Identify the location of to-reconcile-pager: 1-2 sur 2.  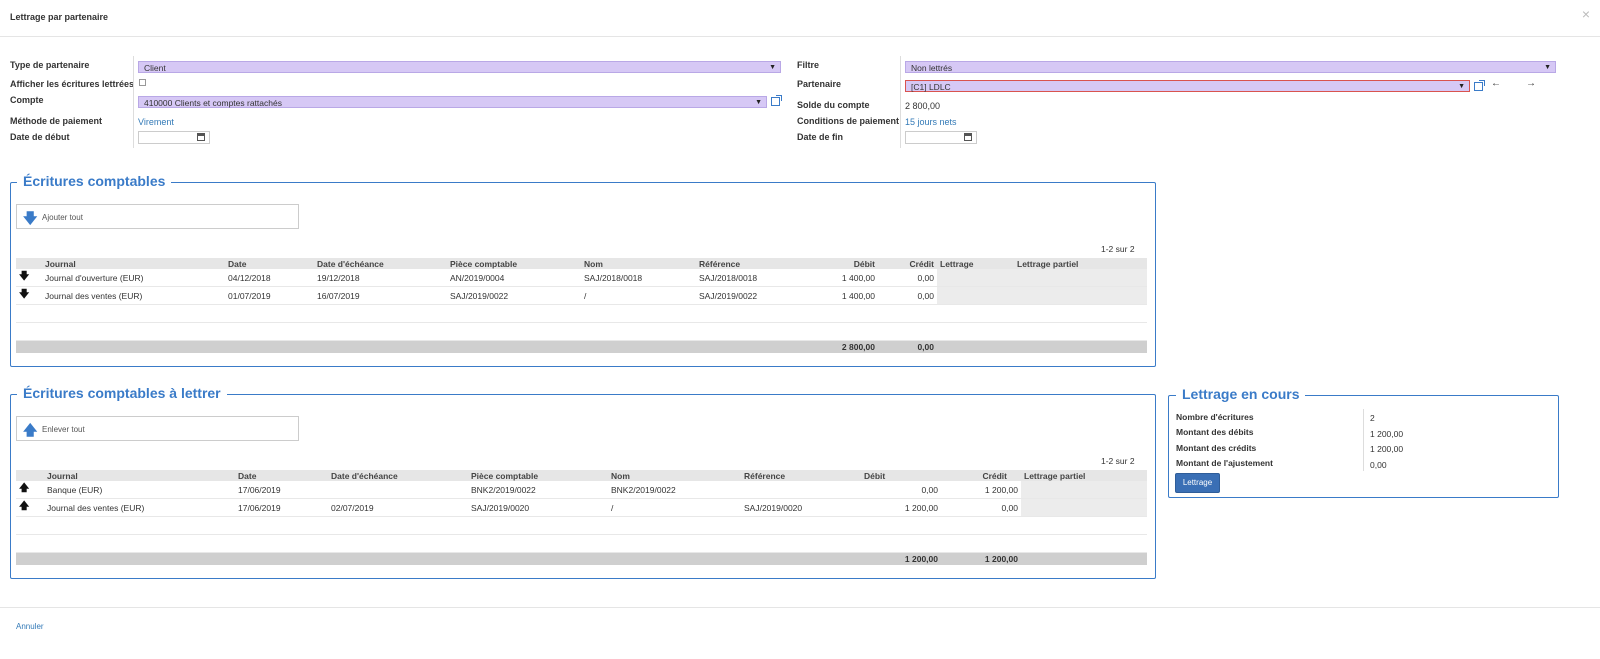
(1118, 461).